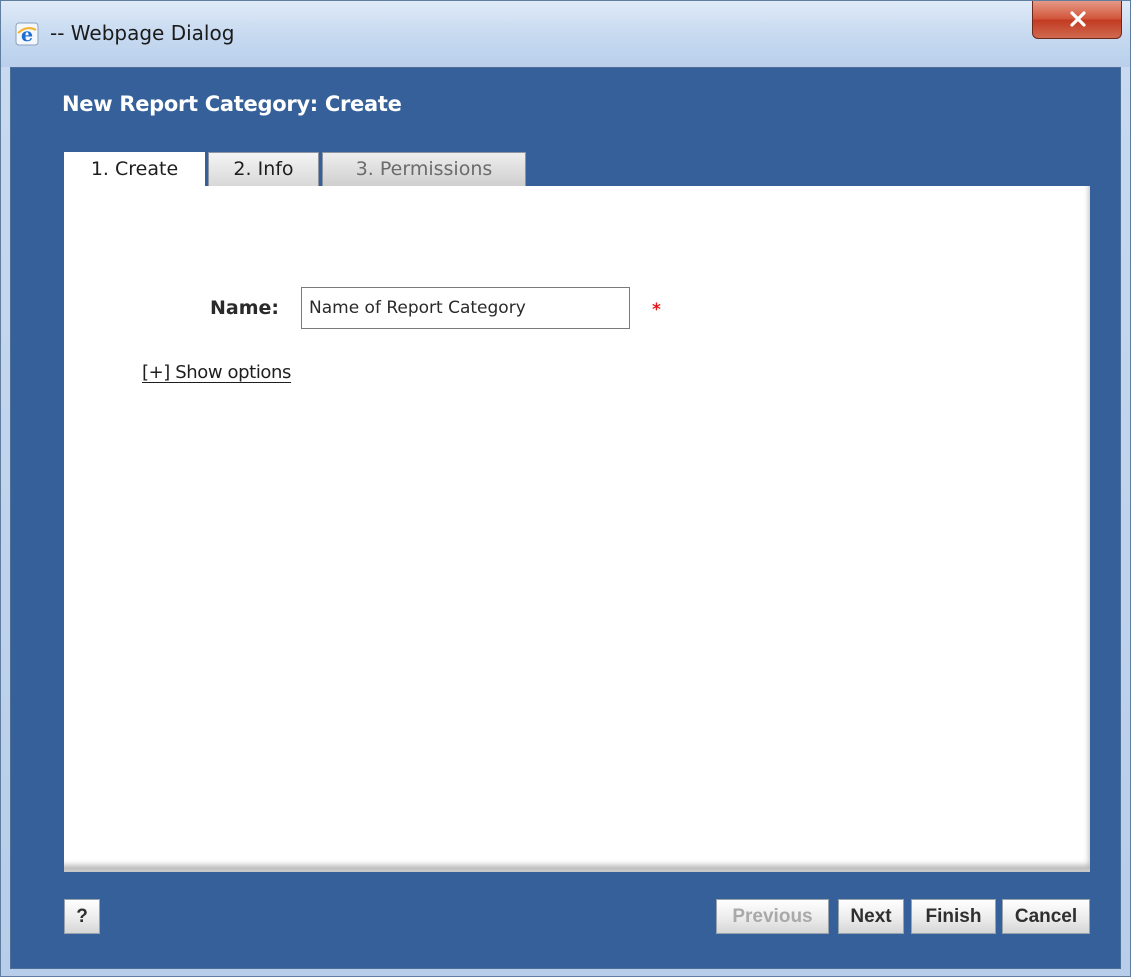 The height and width of the screenshot is (977, 1131). Describe the element at coordinates (424, 169) in the screenshot. I see `tab-permissions: 3. Permissions` at that location.